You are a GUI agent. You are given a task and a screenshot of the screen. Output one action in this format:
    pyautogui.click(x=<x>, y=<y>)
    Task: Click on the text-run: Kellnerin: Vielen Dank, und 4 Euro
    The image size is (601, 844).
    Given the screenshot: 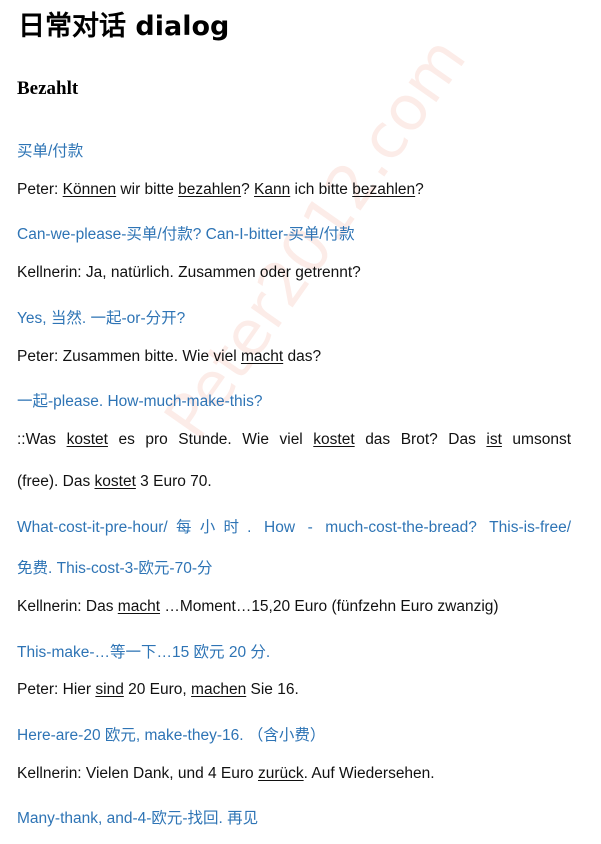 What is the action you would take?
    pyautogui.click(x=137, y=773)
    